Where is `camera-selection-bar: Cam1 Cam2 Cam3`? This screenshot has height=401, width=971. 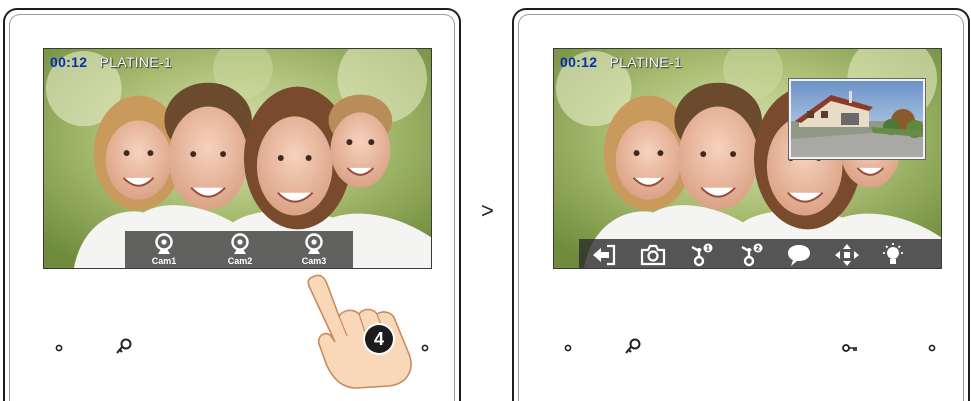
camera-selection-bar: Cam1 Cam2 Cam3 is located at coordinates (239, 249).